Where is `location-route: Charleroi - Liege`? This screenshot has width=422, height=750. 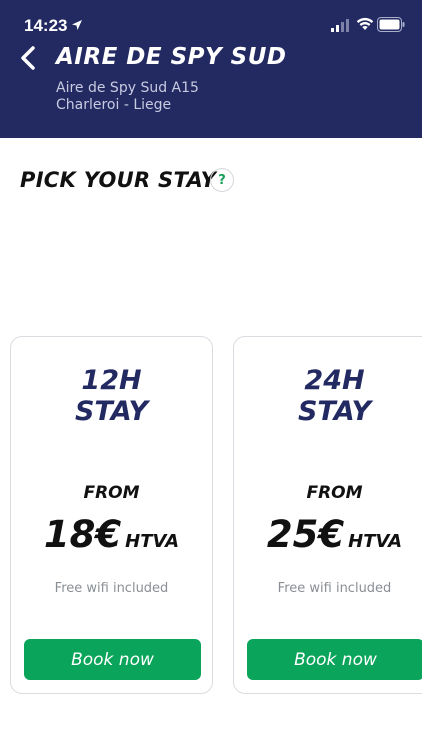 location-route: Charleroi - Liege is located at coordinates (114, 105).